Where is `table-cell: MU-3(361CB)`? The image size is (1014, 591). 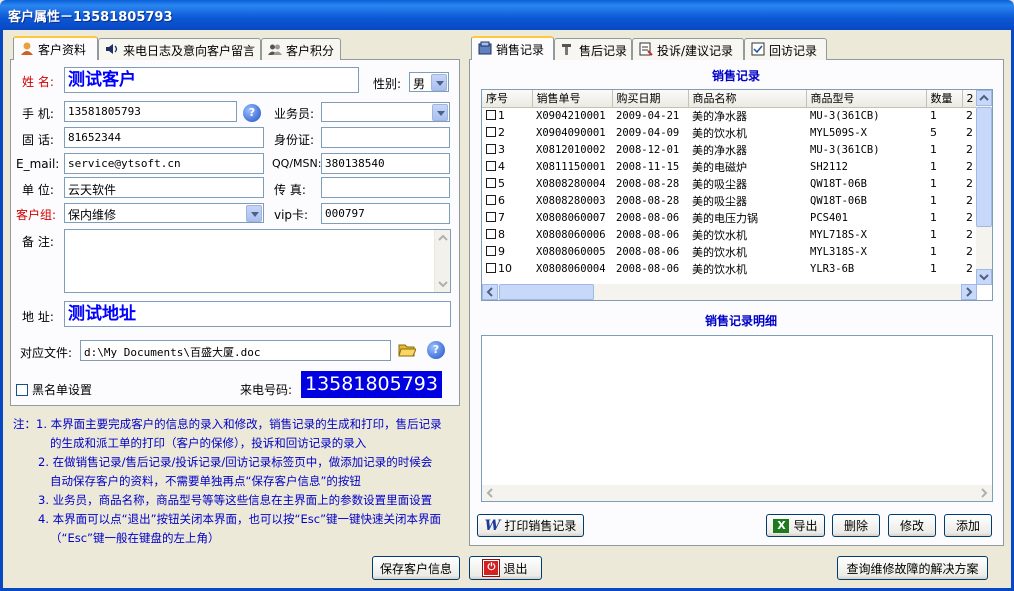
table-cell: MU-3(361CB) is located at coordinates (845, 149).